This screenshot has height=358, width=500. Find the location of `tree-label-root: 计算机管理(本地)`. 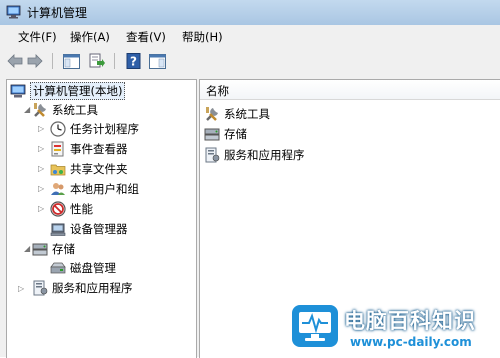

tree-label-root: 计算机管理(本地) is located at coordinates (78, 90).